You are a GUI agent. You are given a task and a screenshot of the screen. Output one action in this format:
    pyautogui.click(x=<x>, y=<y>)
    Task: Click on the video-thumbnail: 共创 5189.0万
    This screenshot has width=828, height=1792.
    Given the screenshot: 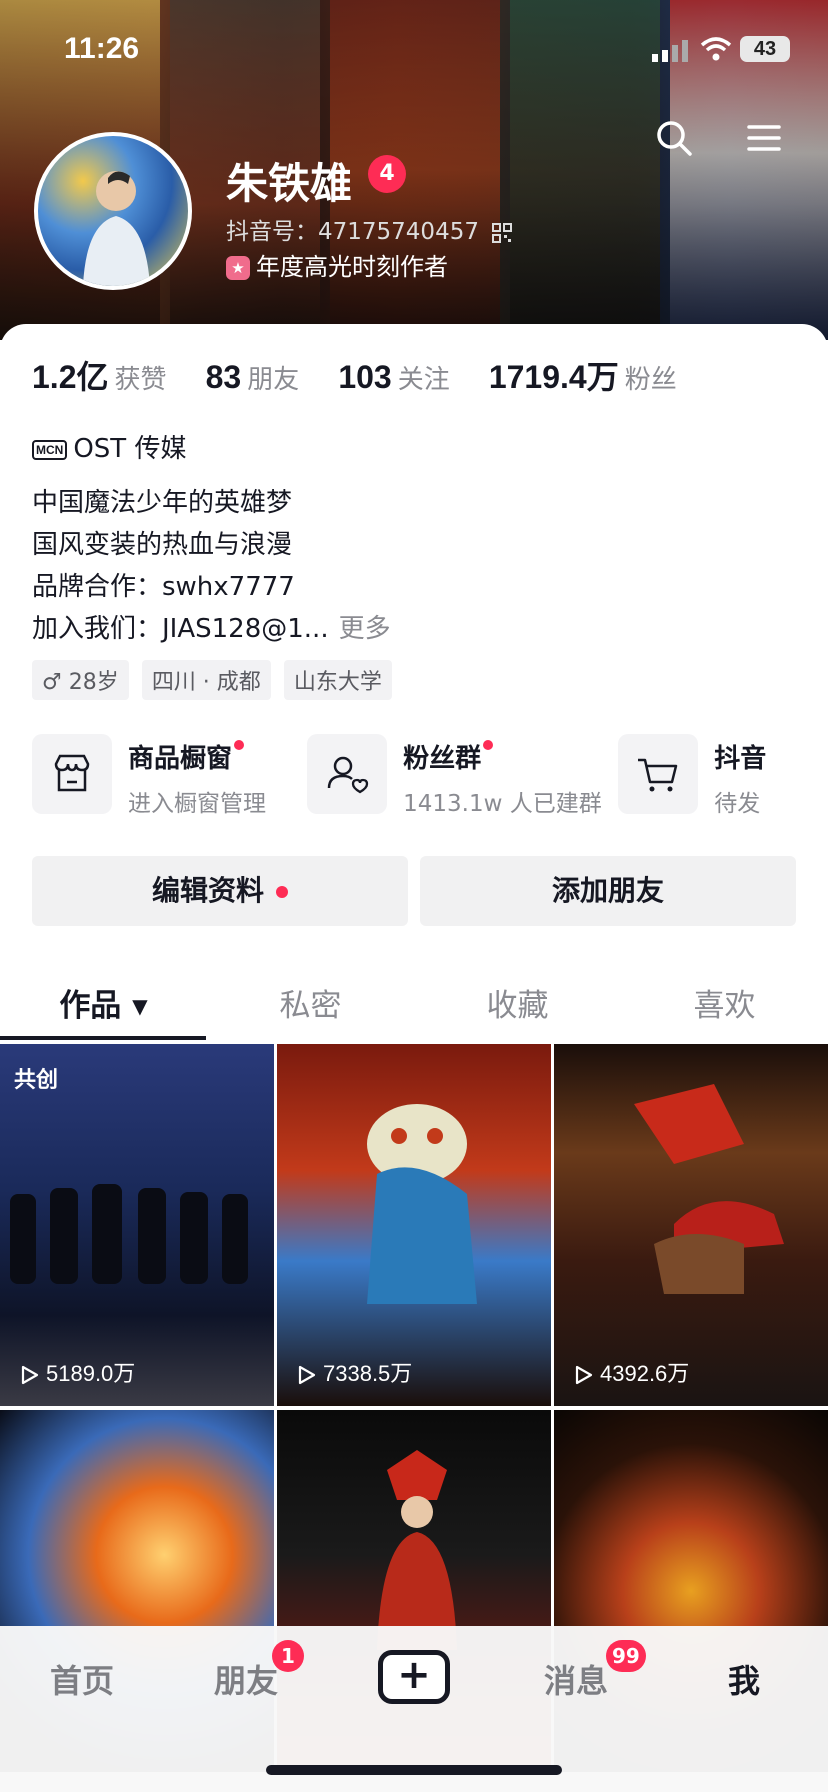 What is the action you would take?
    pyautogui.click(x=137, y=1225)
    